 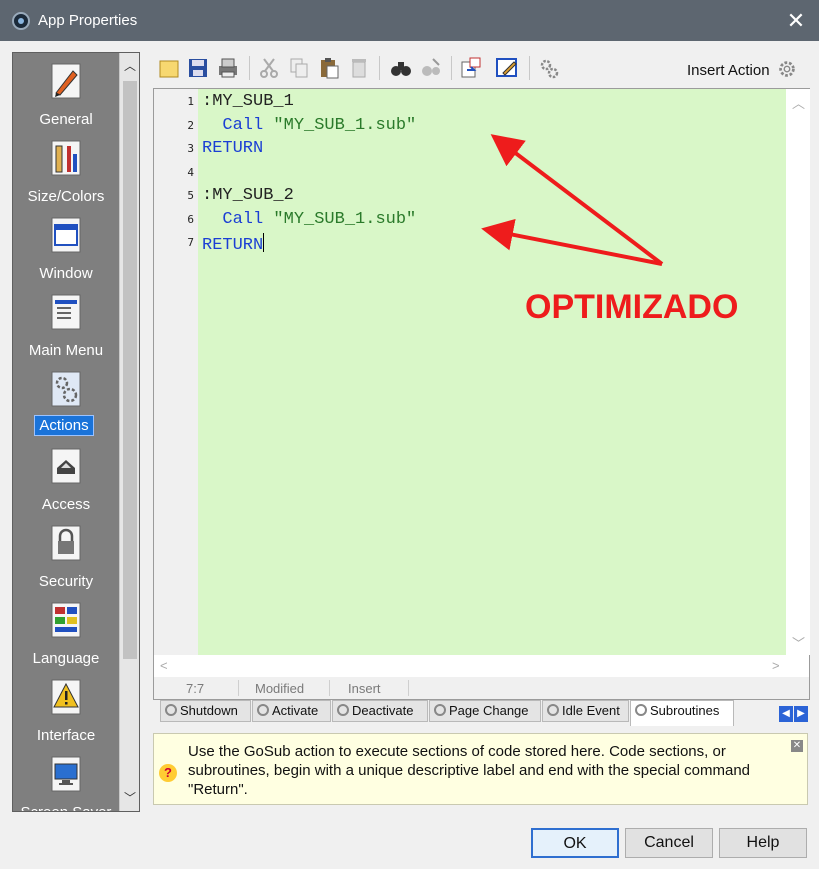 What do you see at coordinates (66, 620) in the screenshot?
I see `language-icon` at bounding box center [66, 620].